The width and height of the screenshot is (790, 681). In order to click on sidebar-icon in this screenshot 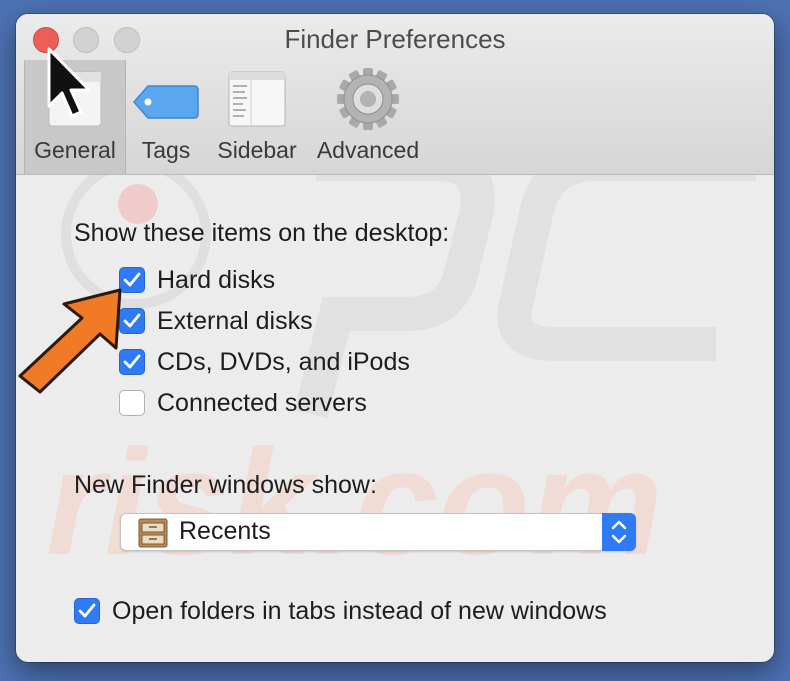, I will do `click(257, 99)`.